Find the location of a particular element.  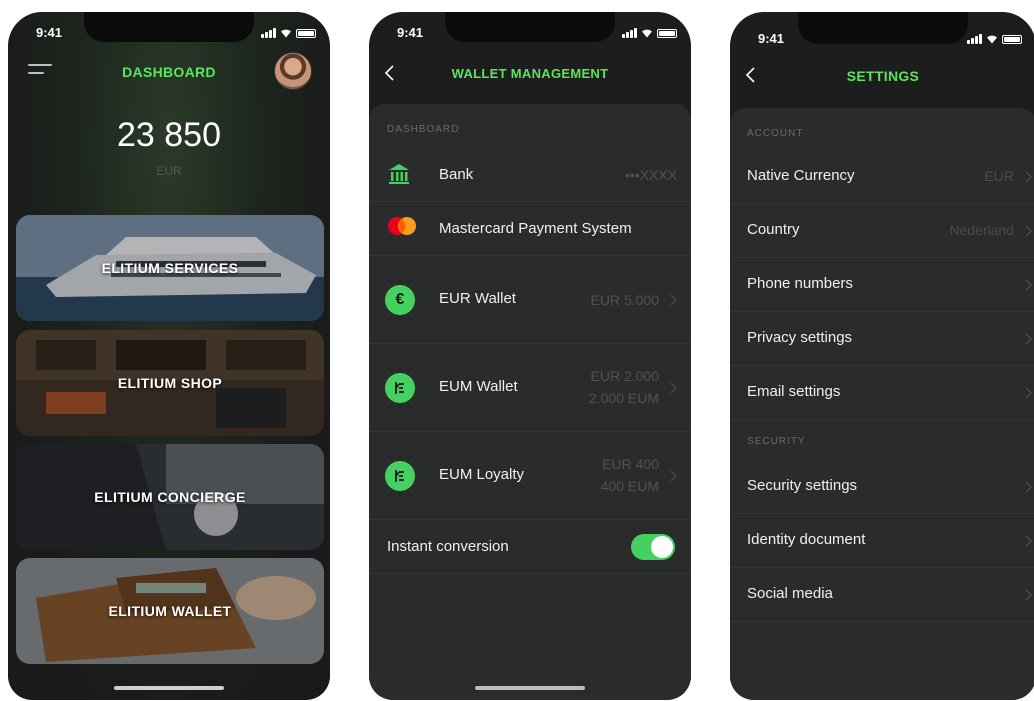

avatar is located at coordinates (293, 71).